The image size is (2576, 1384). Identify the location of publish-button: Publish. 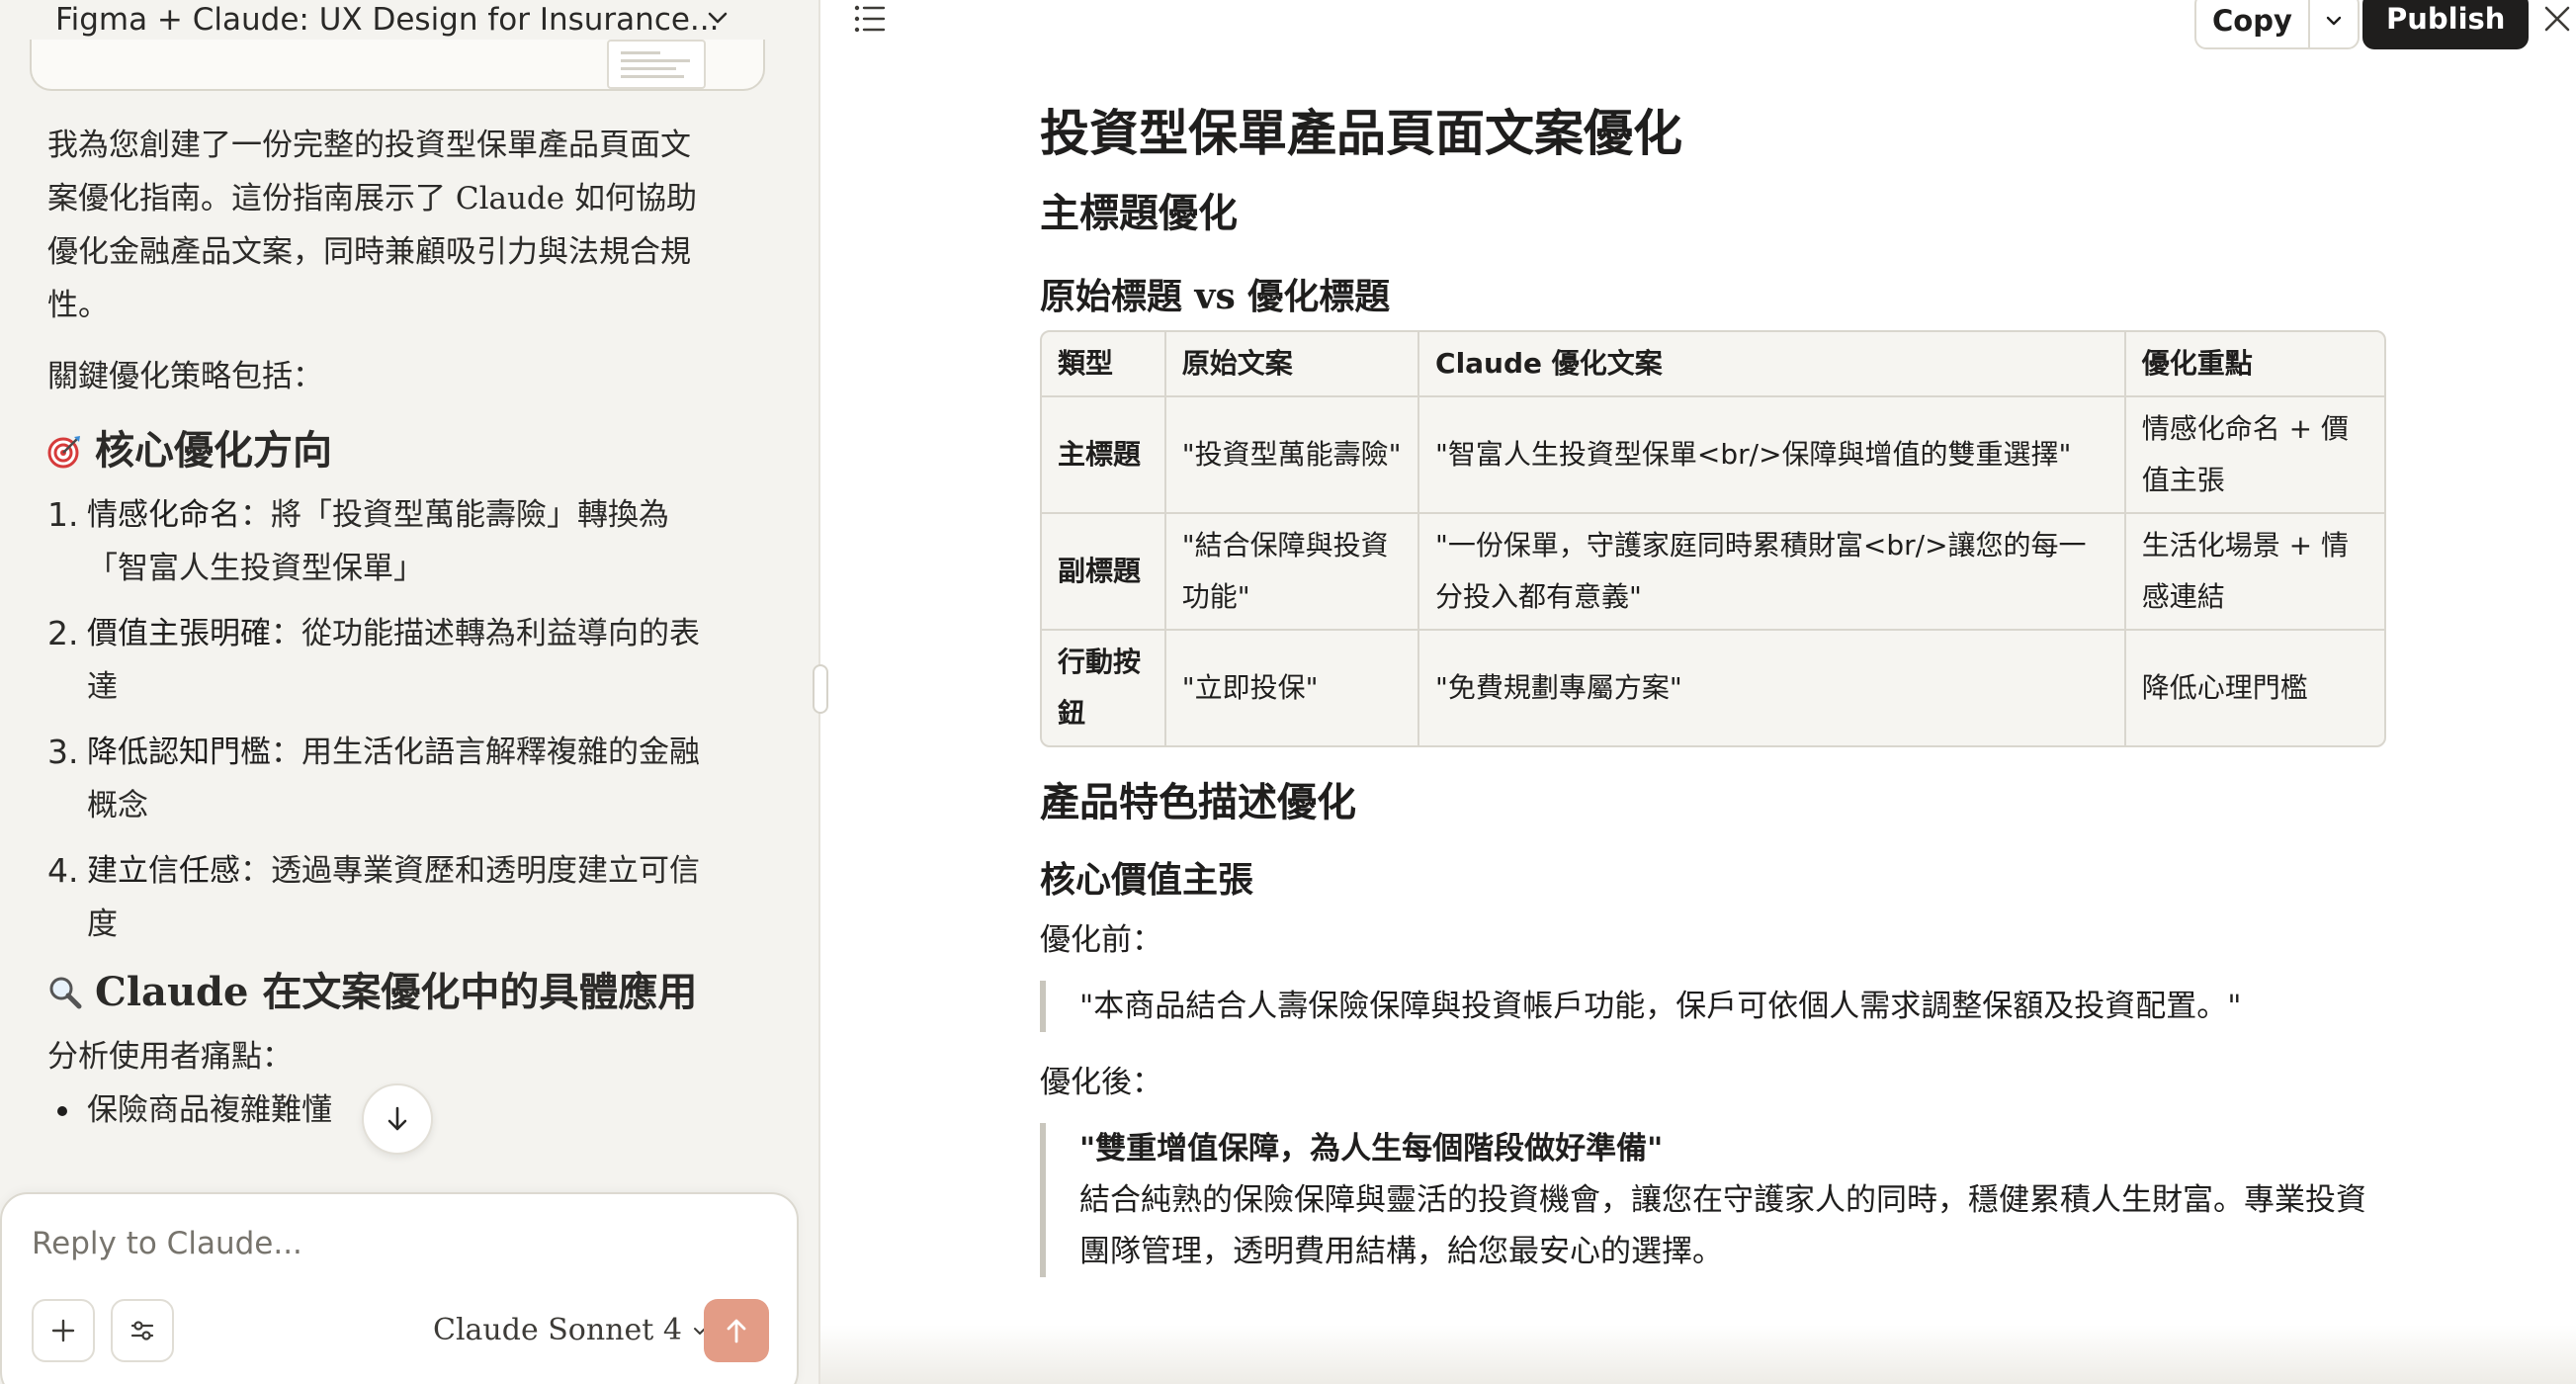
(2446, 25).